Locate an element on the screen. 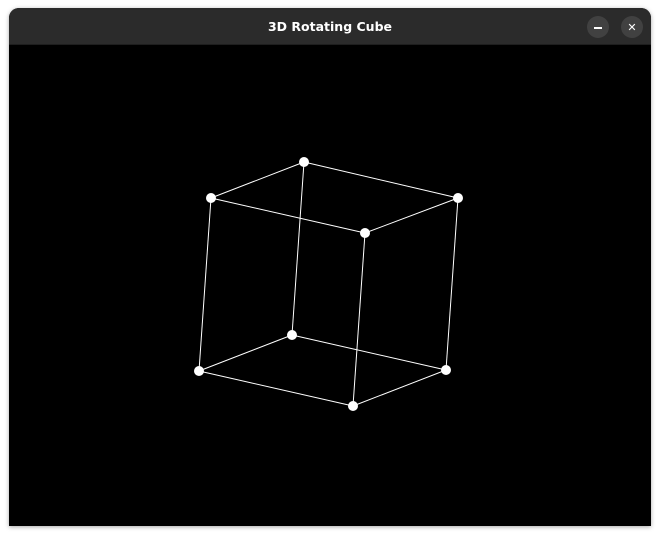 The width and height of the screenshot is (660, 535). cube-edge-v3-v0 is located at coordinates (288, 215).